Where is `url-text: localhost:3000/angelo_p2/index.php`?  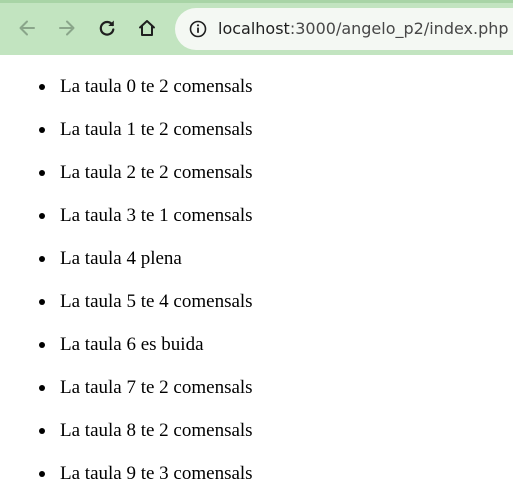
url-text: localhost:3000/angelo_p2/index.php is located at coordinates (363, 29).